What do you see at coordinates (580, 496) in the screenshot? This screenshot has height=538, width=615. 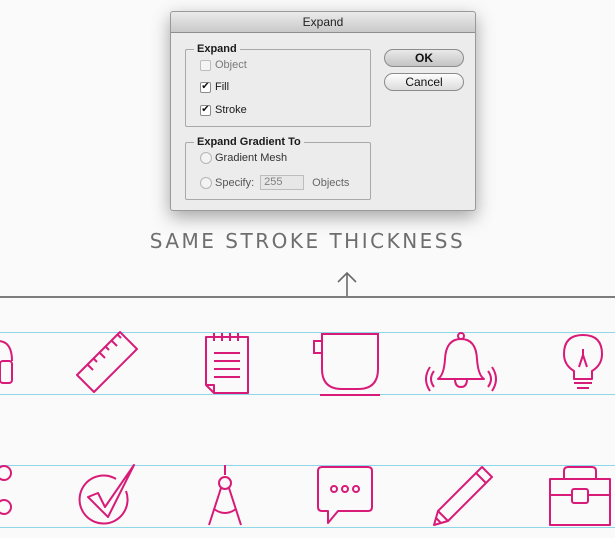 I see `briefcase-icon` at bounding box center [580, 496].